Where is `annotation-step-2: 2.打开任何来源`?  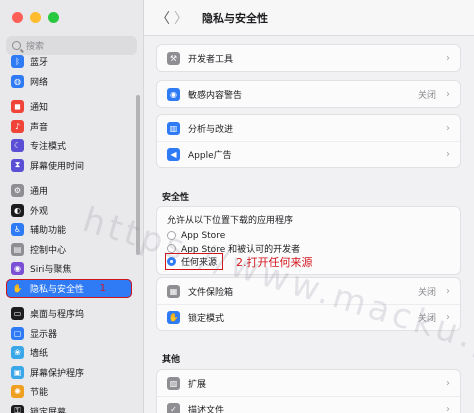 annotation-step-2: 2.打开任何来源 is located at coordinates (274, 262).